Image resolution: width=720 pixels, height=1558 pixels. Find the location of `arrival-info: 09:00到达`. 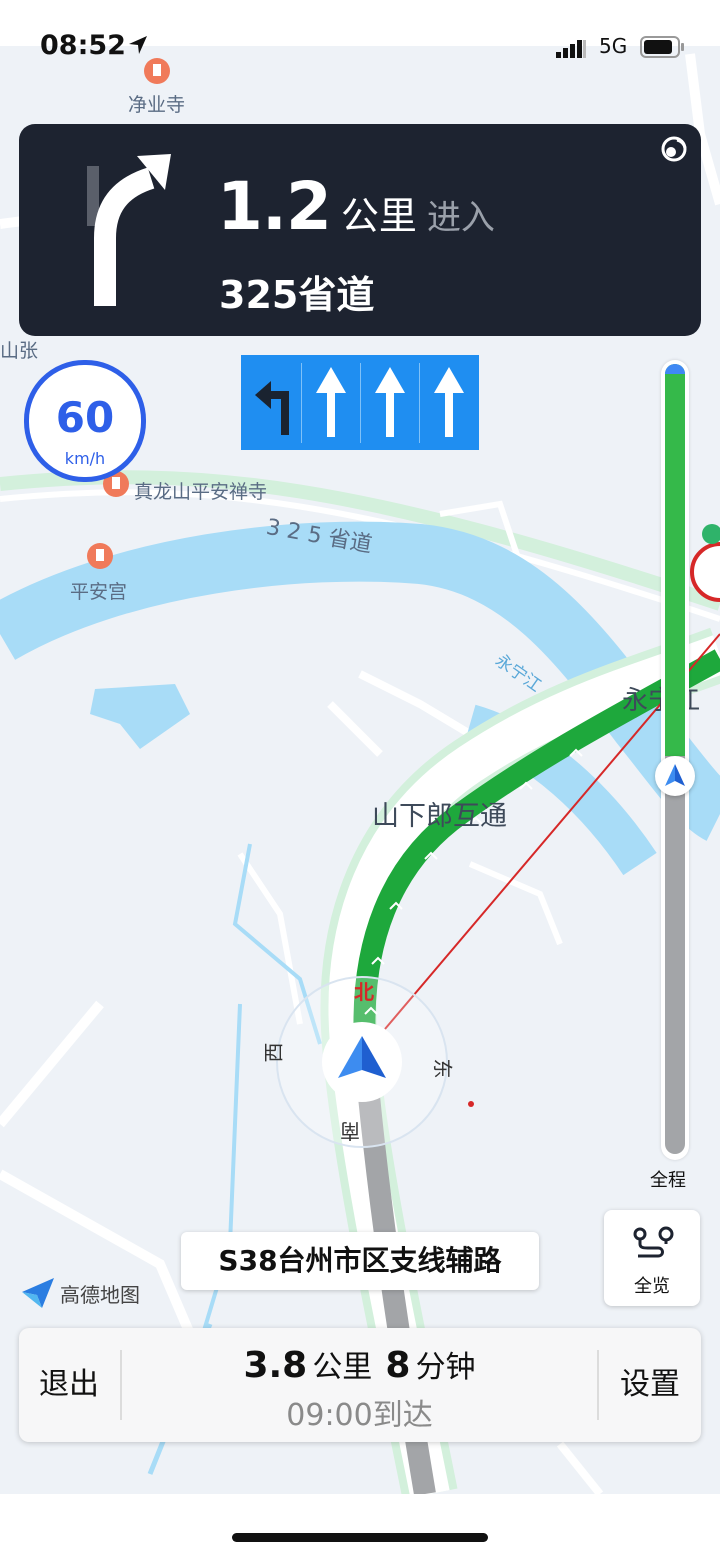

arrival-info: 09:00到达 is located at coordinates (359, 1412).